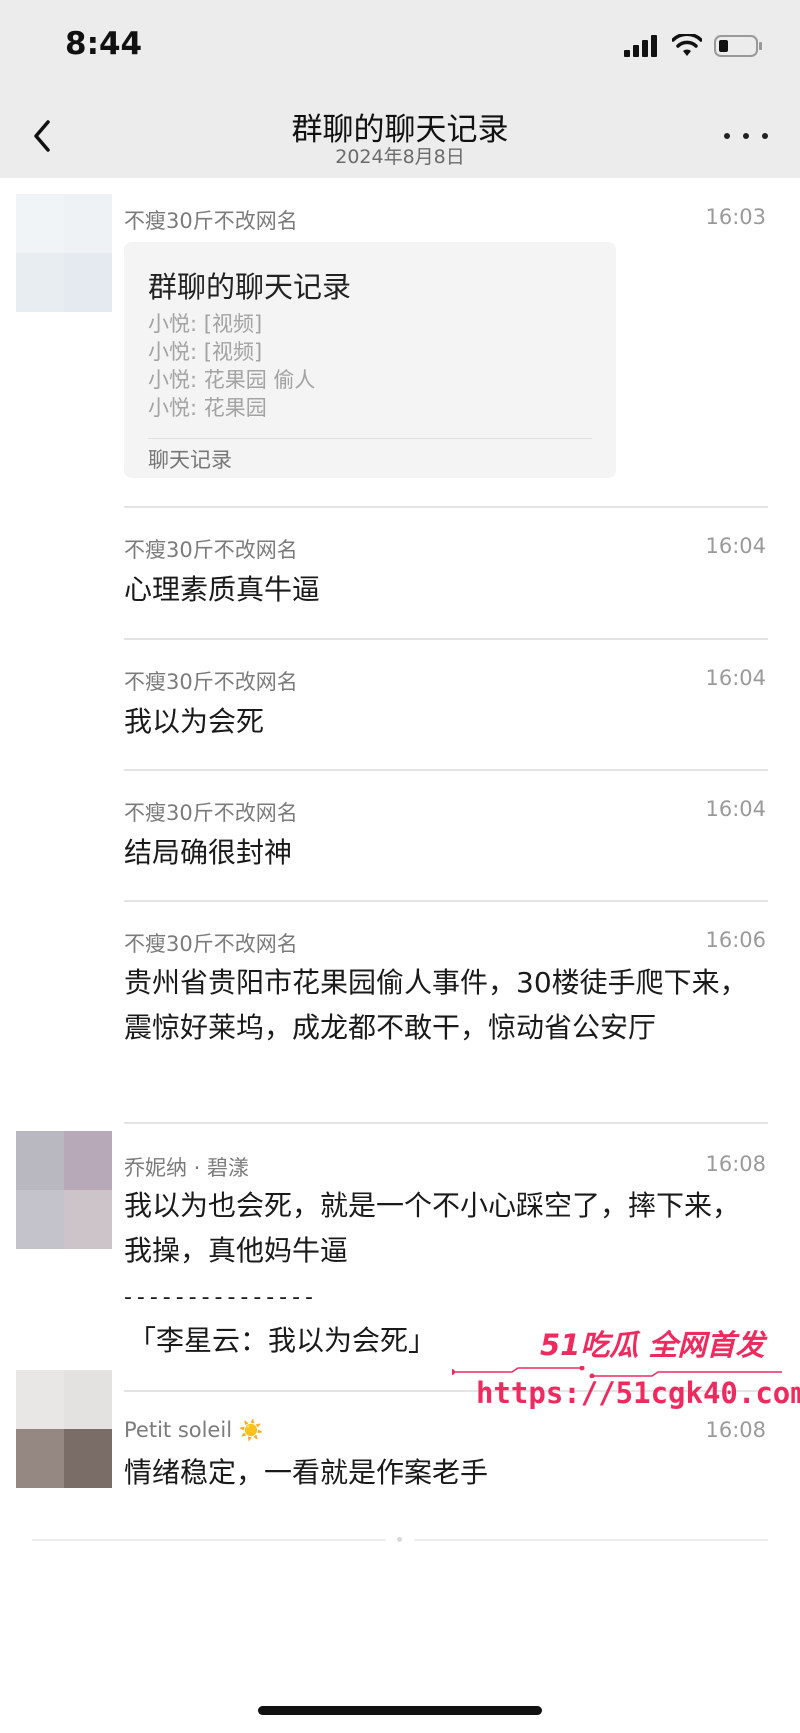  Describe the element at coordinates (231, 366) in the screenshot. I see `card-preview: 小悦: [视频] 小悦: [视频] 小悦: 花果园 偷人 小悦: 花果园` at that location.